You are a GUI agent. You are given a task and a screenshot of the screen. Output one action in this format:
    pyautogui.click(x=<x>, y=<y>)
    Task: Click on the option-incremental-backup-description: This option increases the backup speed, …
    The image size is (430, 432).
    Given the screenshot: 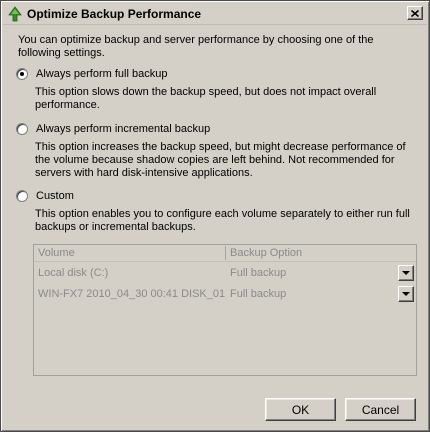 What is the action you would take?
    pyautogui.click(x=220, y=160)
    